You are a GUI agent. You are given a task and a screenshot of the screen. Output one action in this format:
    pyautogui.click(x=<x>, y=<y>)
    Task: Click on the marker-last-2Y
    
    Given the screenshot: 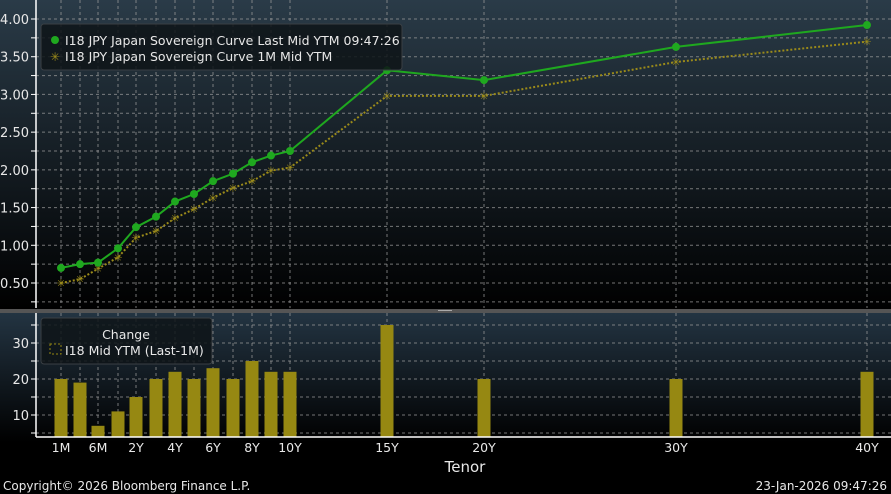 What is the action you would take?
    pyautogui.click(x=136, y=227)
    